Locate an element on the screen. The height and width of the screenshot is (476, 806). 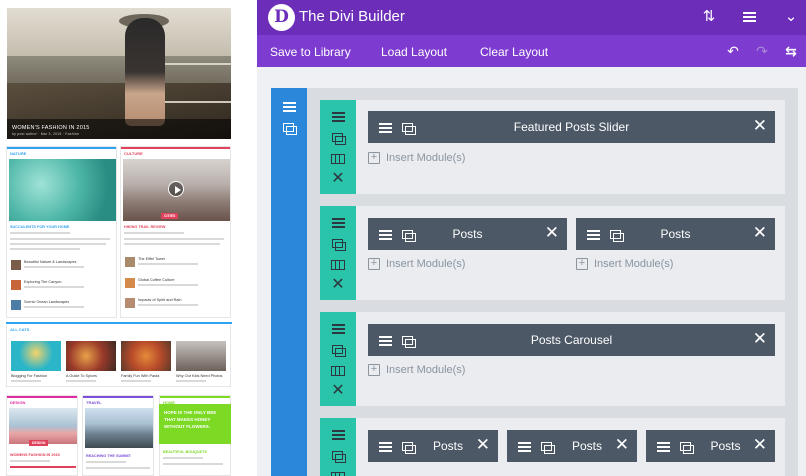
row-controls is located at coordinates (338, 447).